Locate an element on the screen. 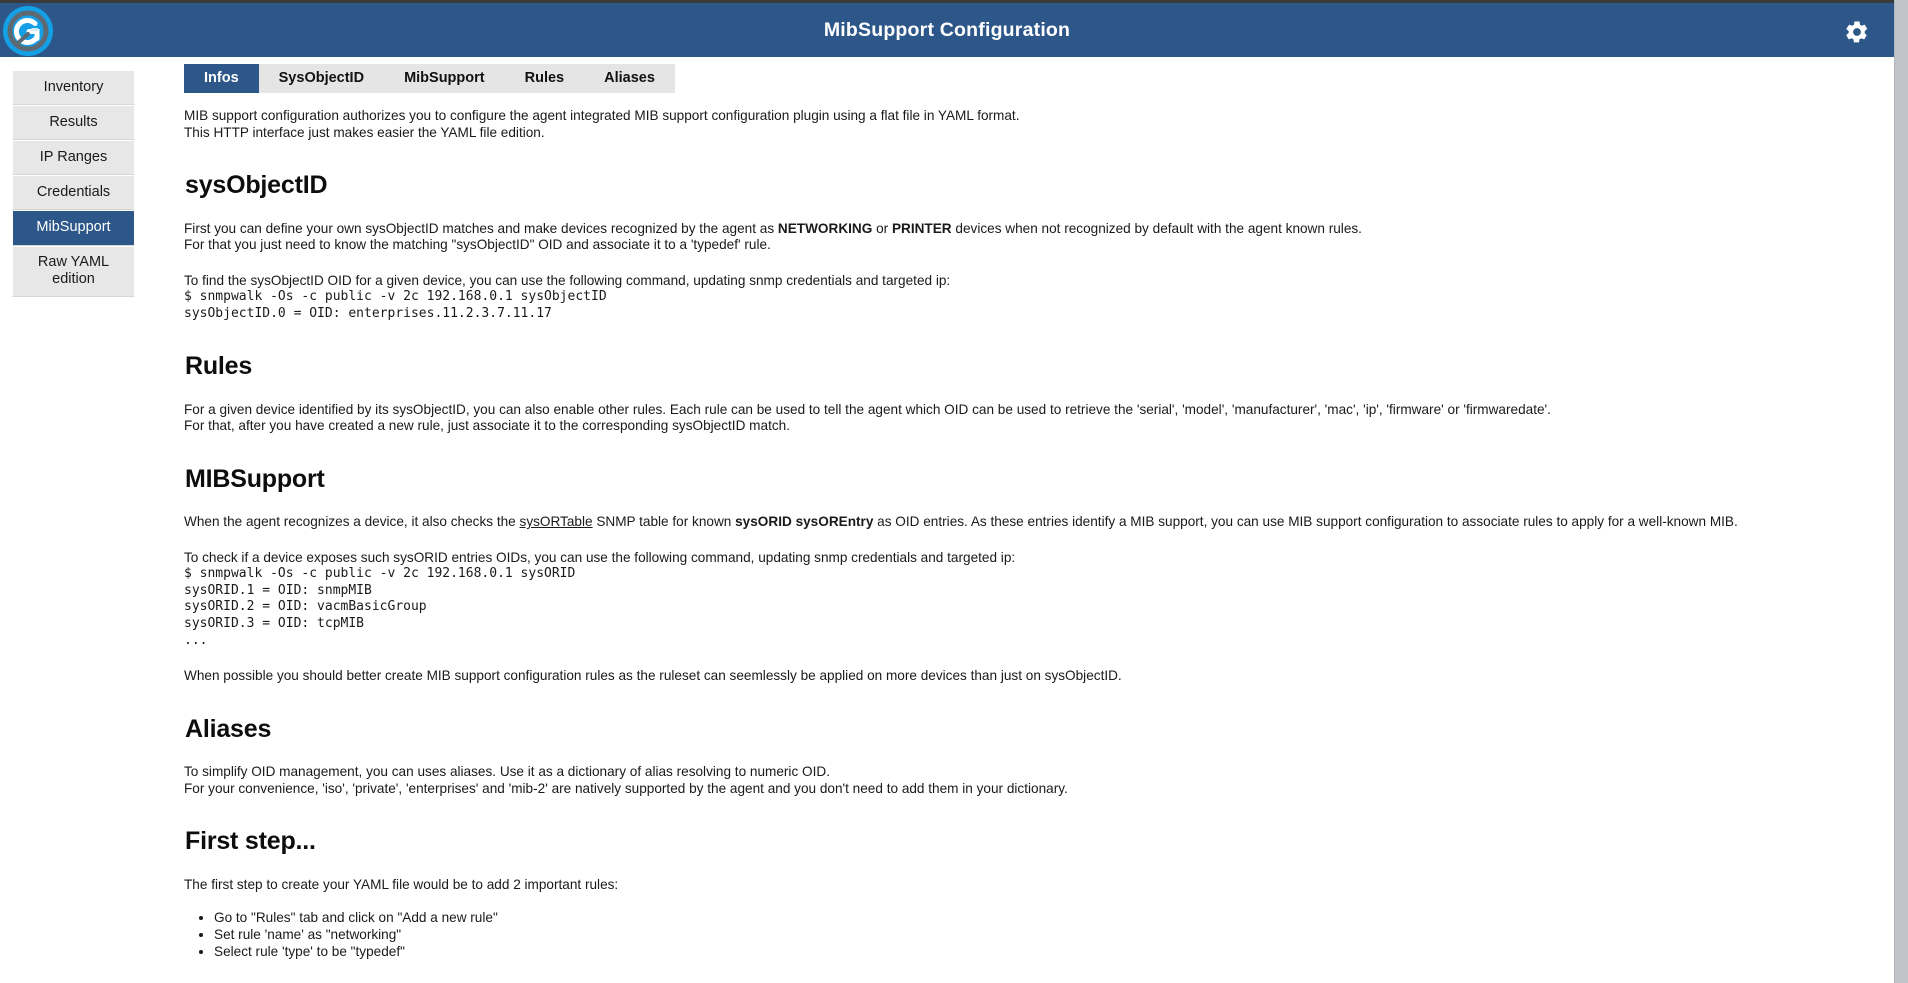 Image resolution: width=1908 pixels, height=983 pixels. sidebar-item-label: IP Ranges is located at coordinates (73, 157).